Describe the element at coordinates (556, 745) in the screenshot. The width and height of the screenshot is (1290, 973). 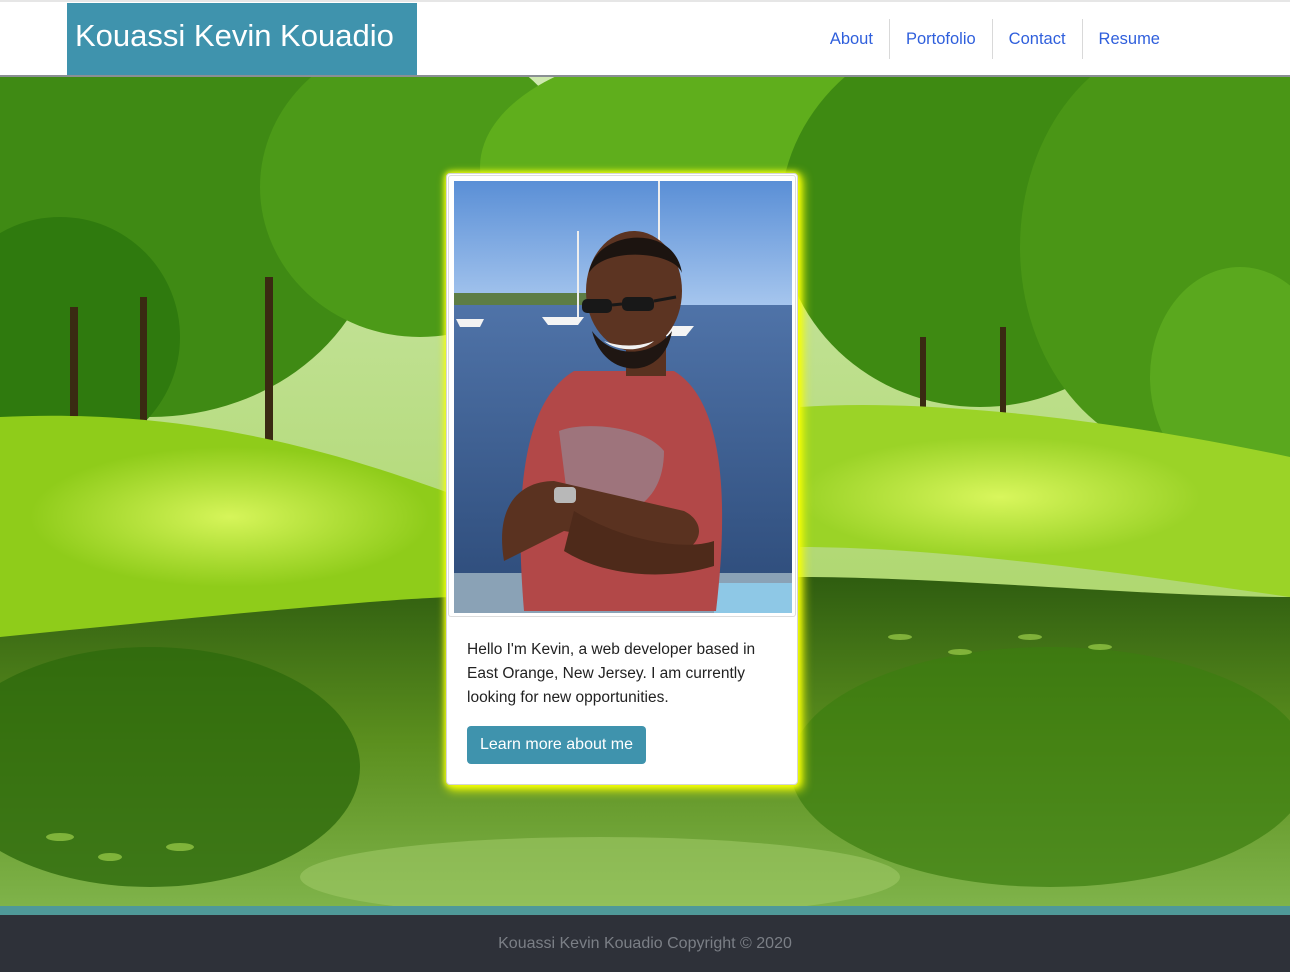
I see `learn-more-button: Learn more about me` at that location.